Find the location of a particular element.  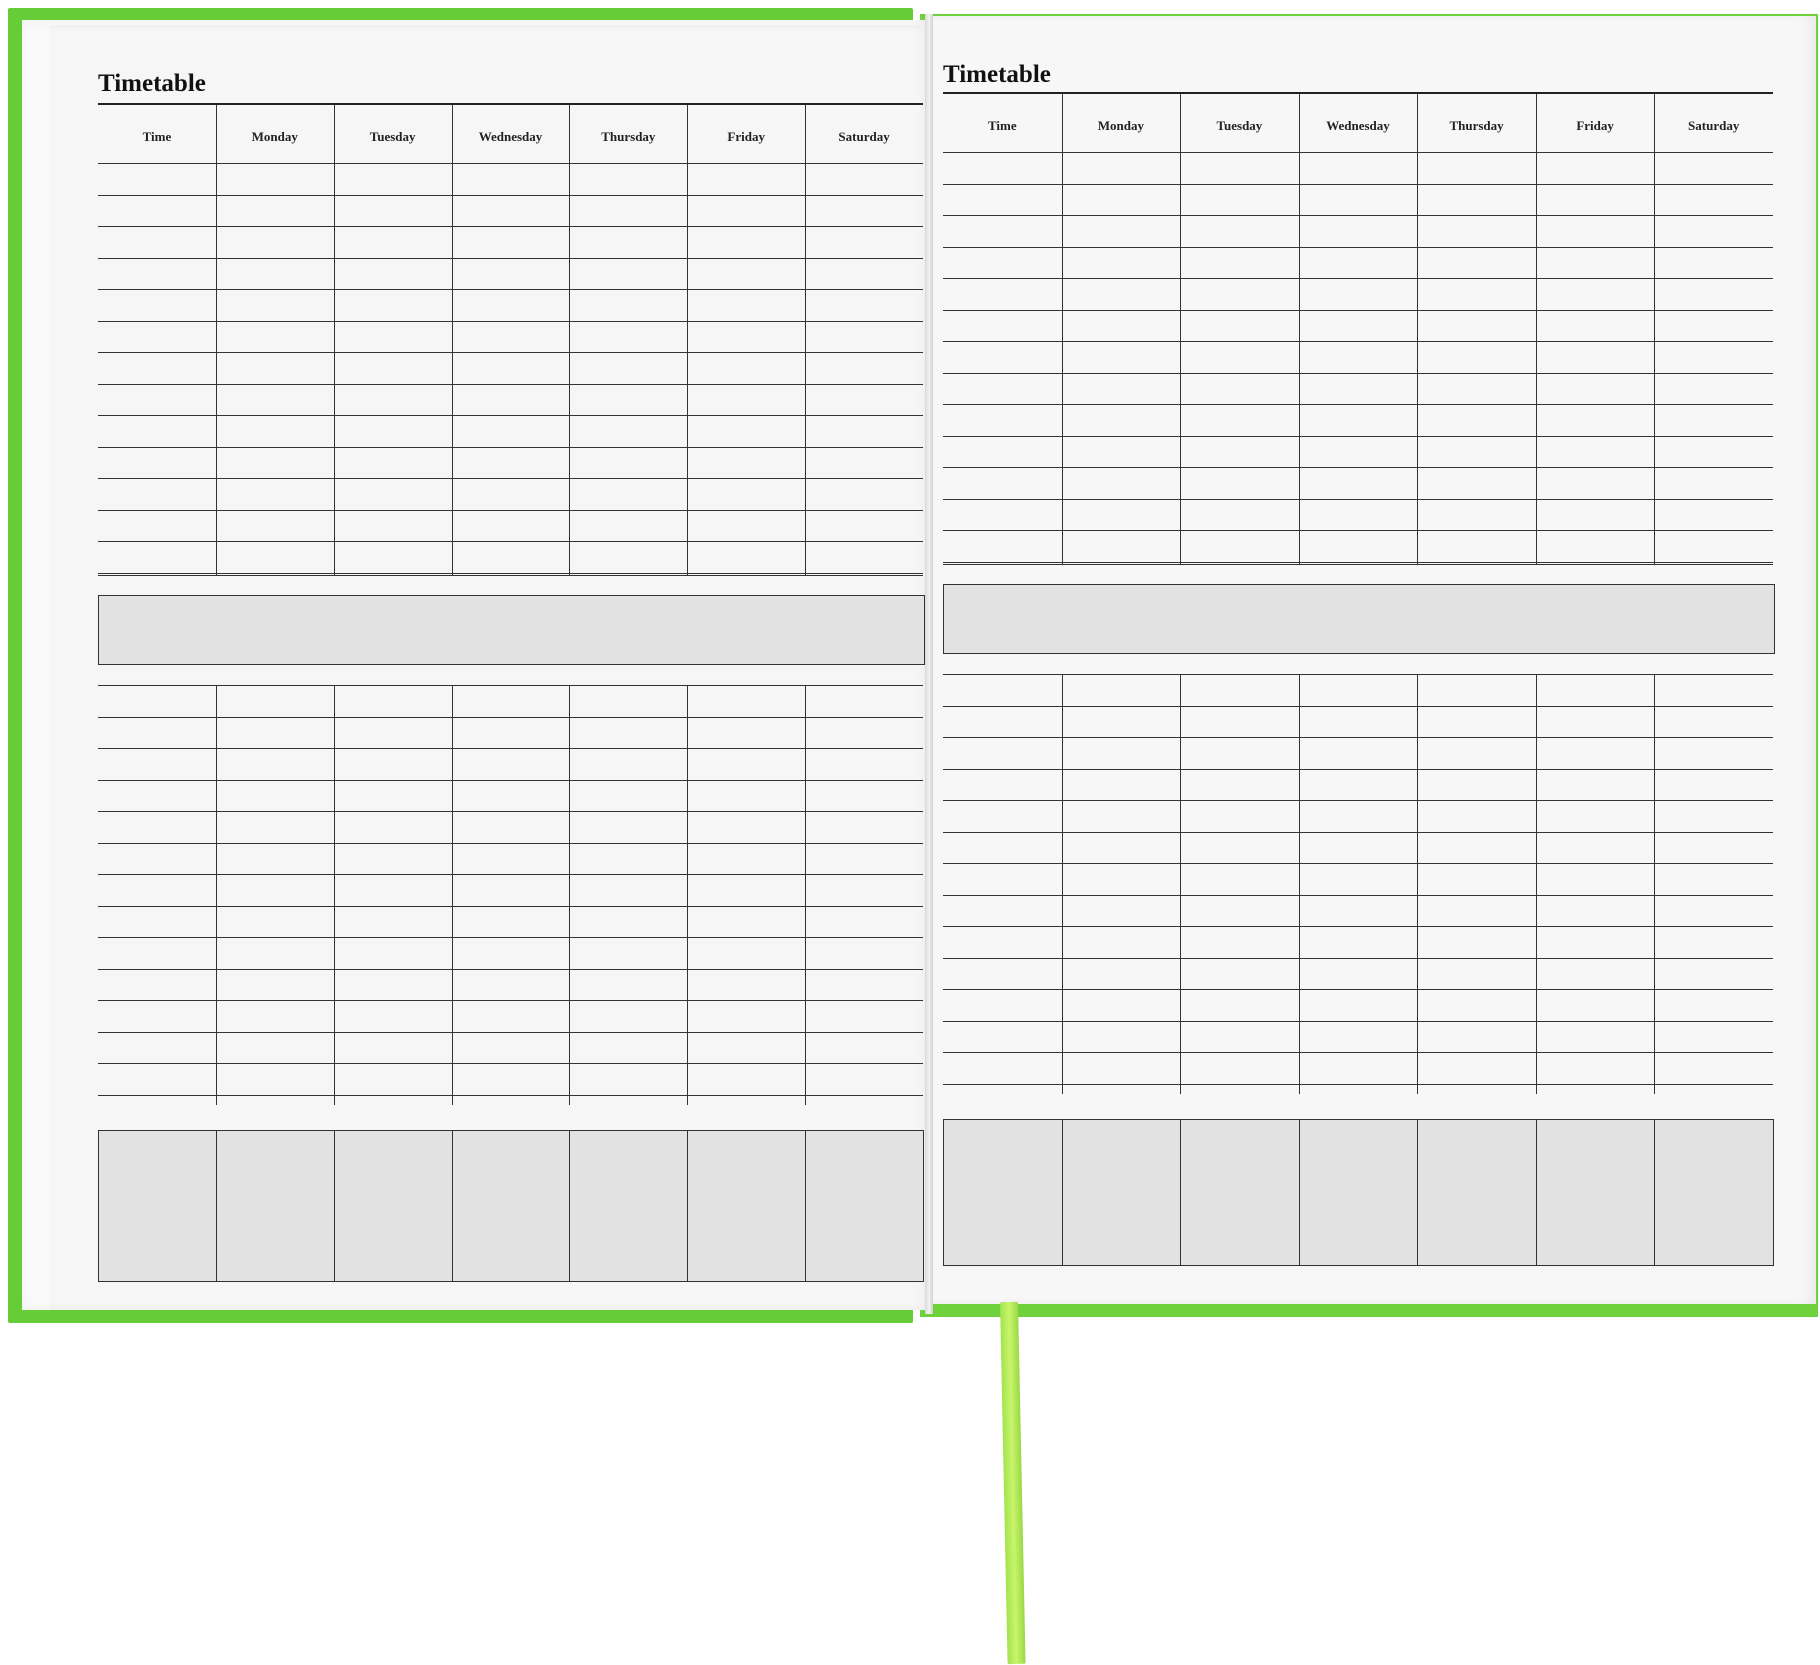

left-page-title: Timetable is located at coordinates (152, 83).